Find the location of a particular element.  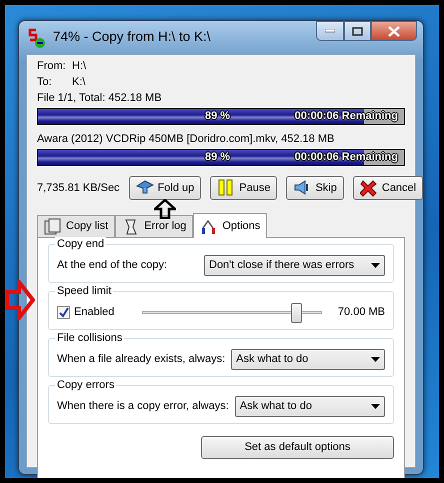

close-button is located at coordinates (394, 31).